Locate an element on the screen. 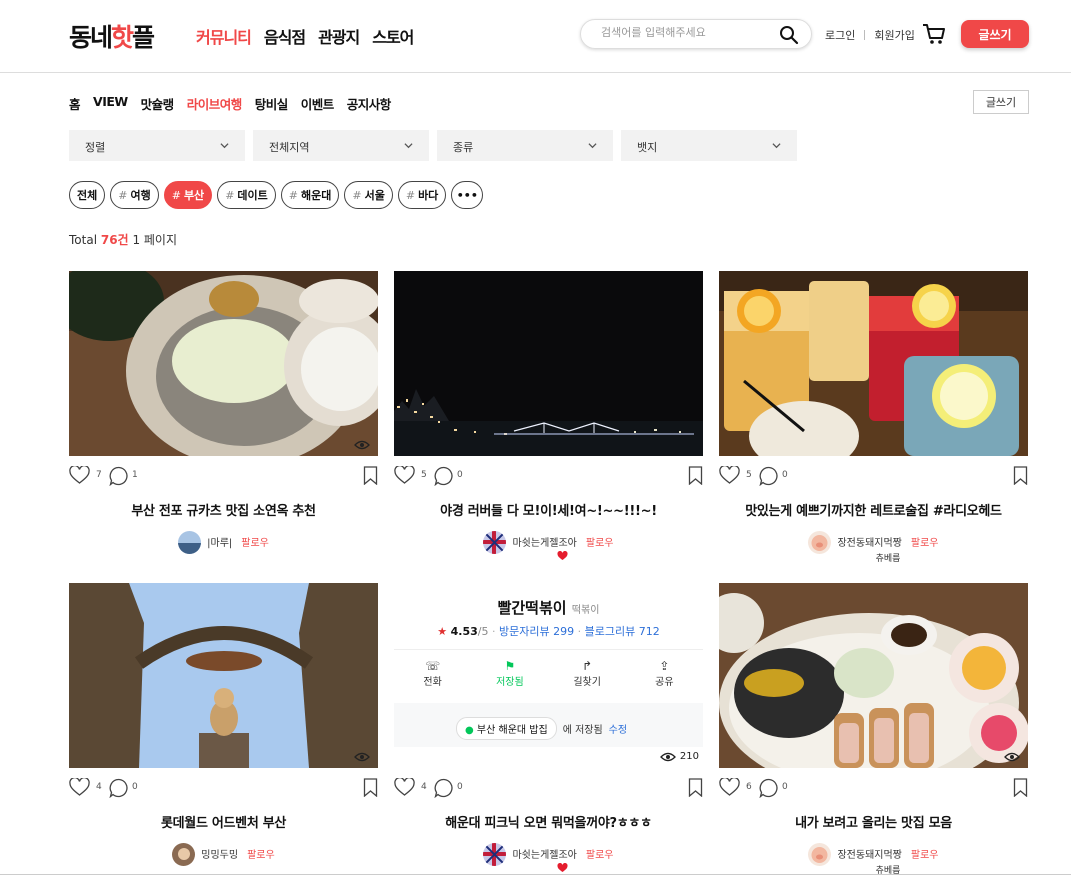 The height and width of the screenshot is (878, 1071). post-card: 6 0 내가 보려고 올리는 맛집 모음 장전동돼지먹짱 팔로우 츄베름 is located at coordinates (873, 729).